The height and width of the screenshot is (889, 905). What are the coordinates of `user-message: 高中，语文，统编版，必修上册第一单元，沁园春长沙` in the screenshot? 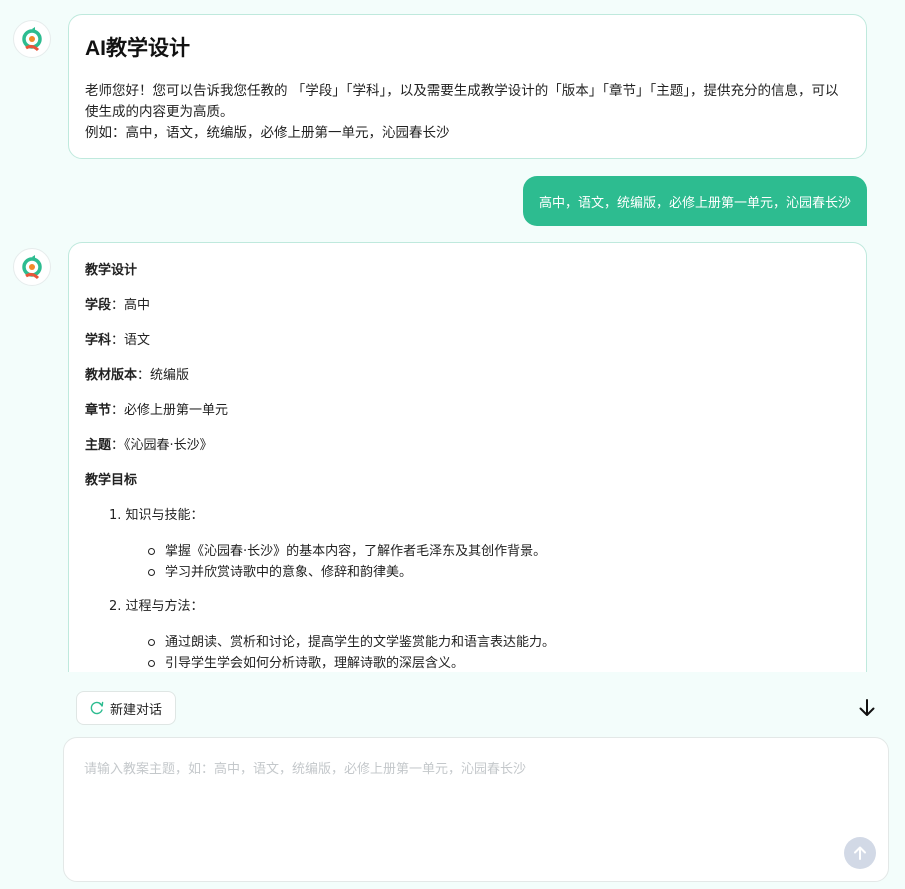 It's located at (694, 201).